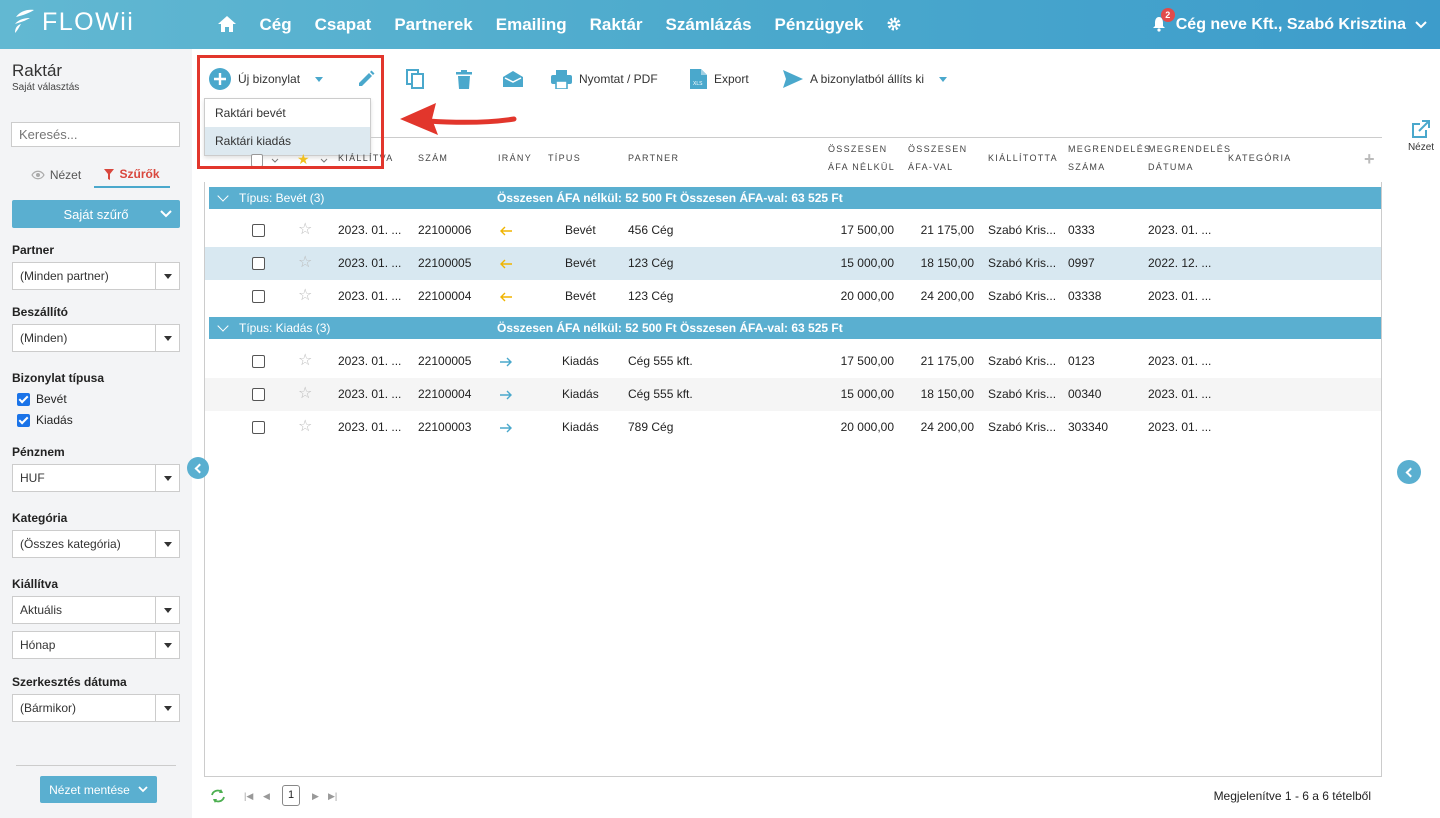 The height and width of the screenshot is (818, 1440). I want to click on home-icon, so click(226, 25).